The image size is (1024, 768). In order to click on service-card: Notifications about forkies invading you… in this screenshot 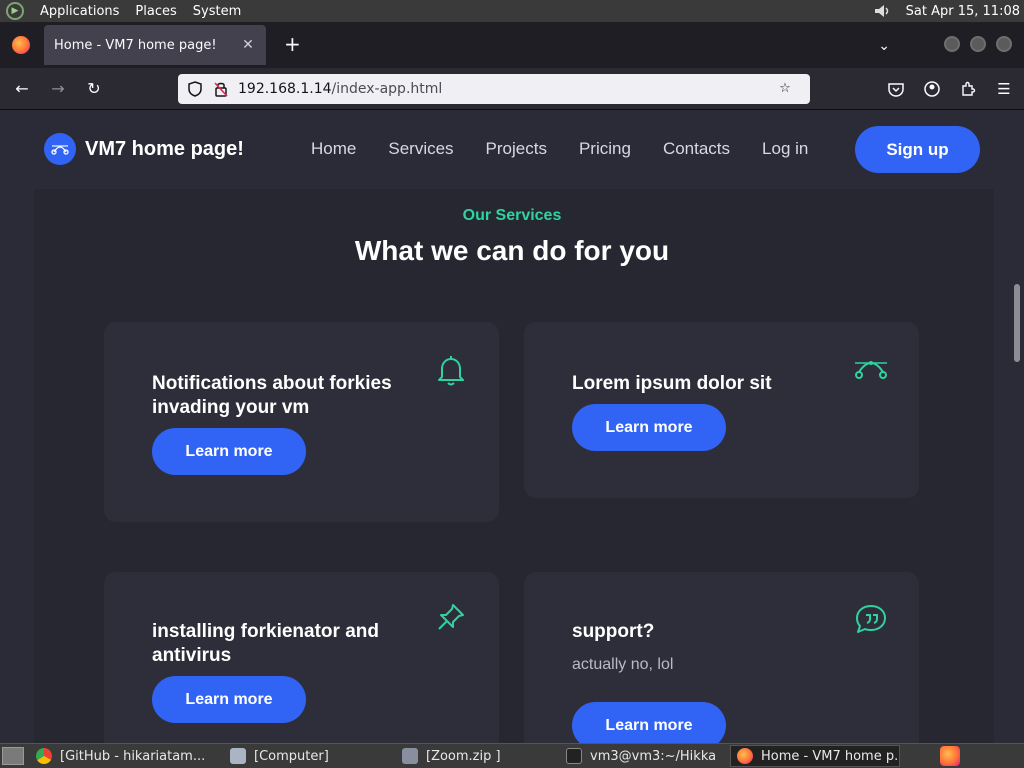, I will do `click(301, 422)`.